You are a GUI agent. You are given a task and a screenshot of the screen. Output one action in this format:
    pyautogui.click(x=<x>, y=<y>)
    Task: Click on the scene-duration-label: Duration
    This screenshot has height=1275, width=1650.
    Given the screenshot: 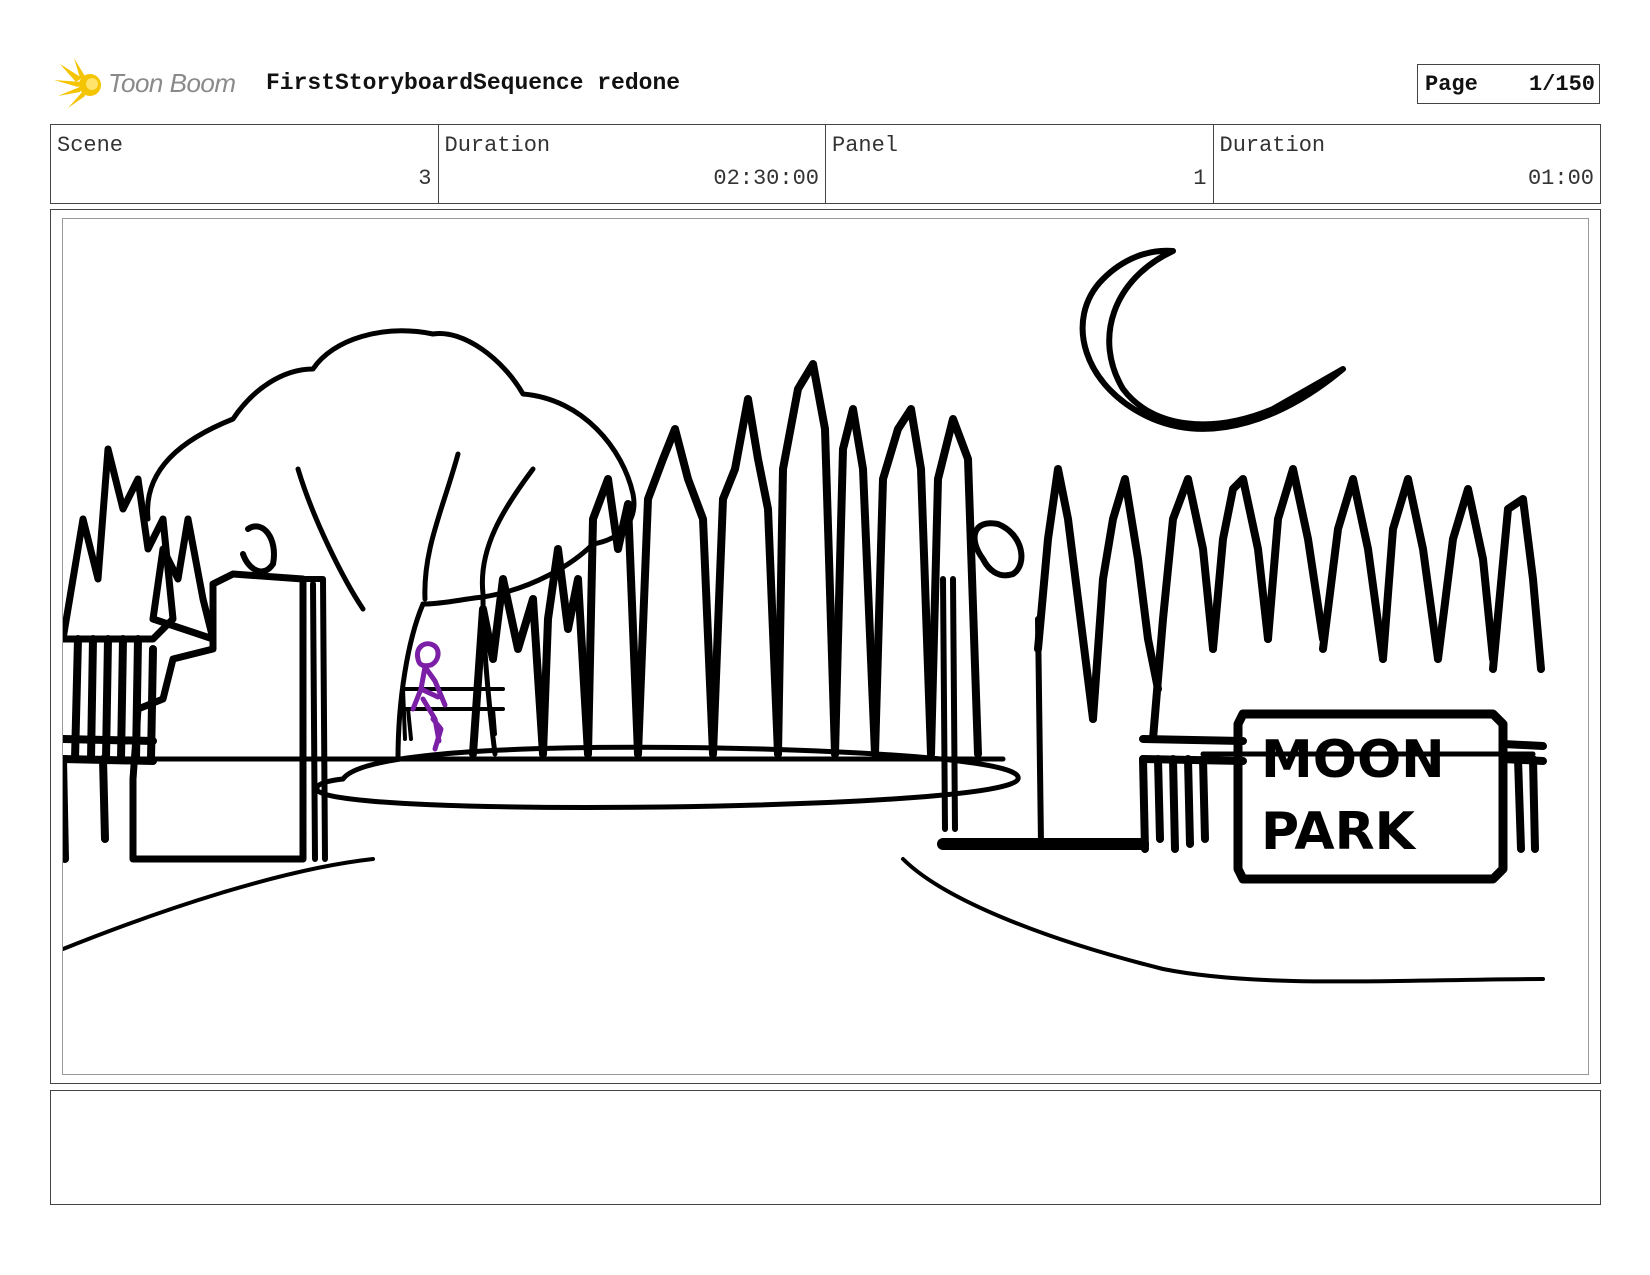 What is the action you would take?
    pyautogui.click(x=497, y=145)
    